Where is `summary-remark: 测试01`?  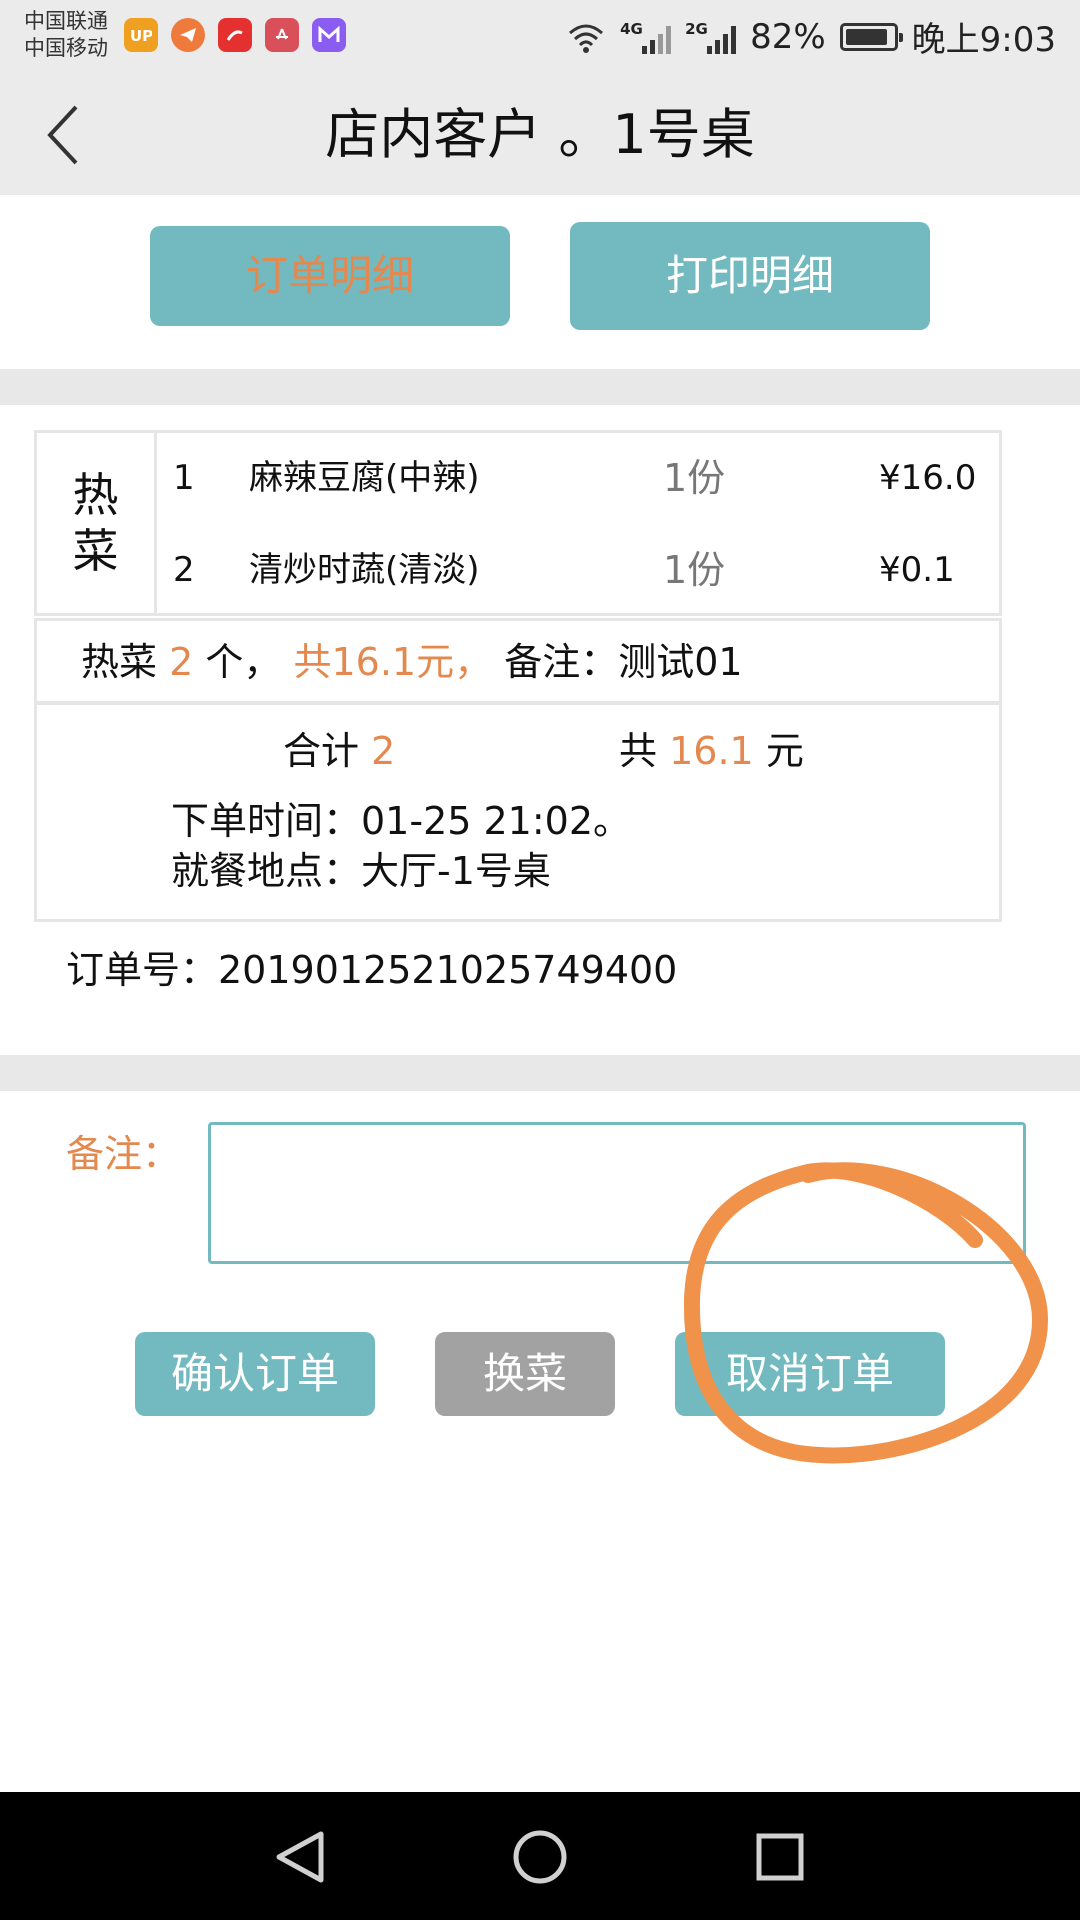 summary-remark: 测试01 is located at coordinates (680, 662).